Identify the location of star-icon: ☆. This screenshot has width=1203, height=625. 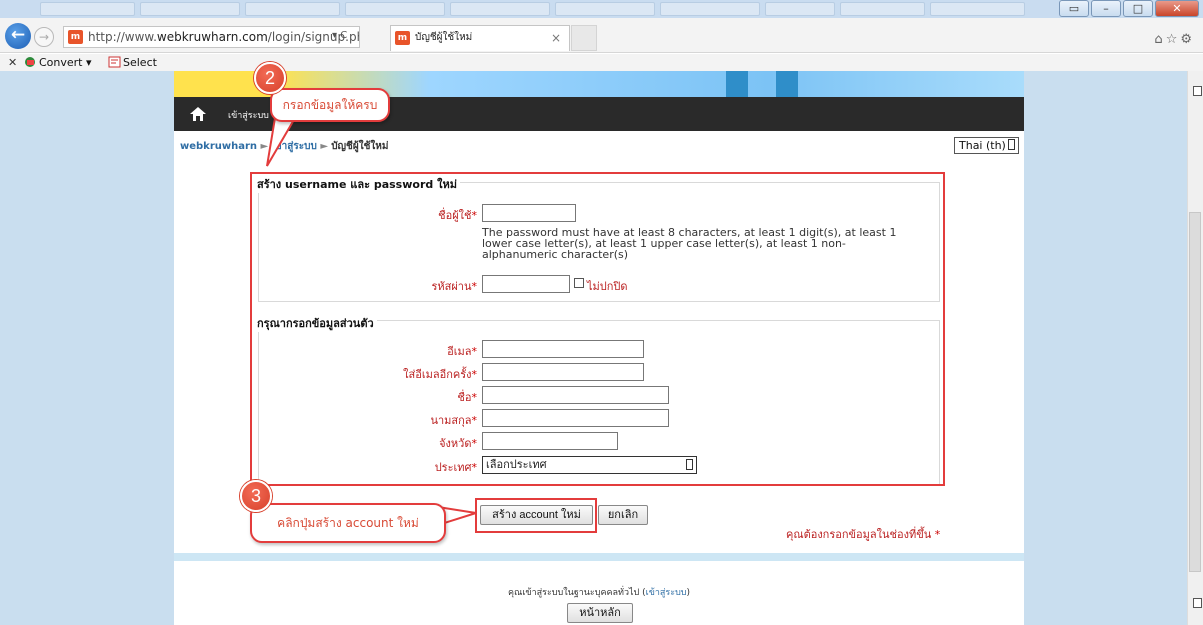
(1173, 39).